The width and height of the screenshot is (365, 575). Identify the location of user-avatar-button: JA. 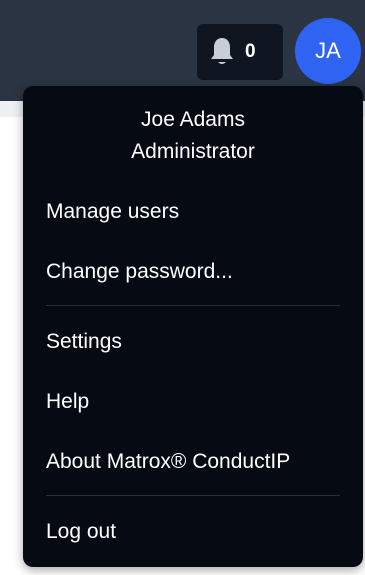
(328, 51).